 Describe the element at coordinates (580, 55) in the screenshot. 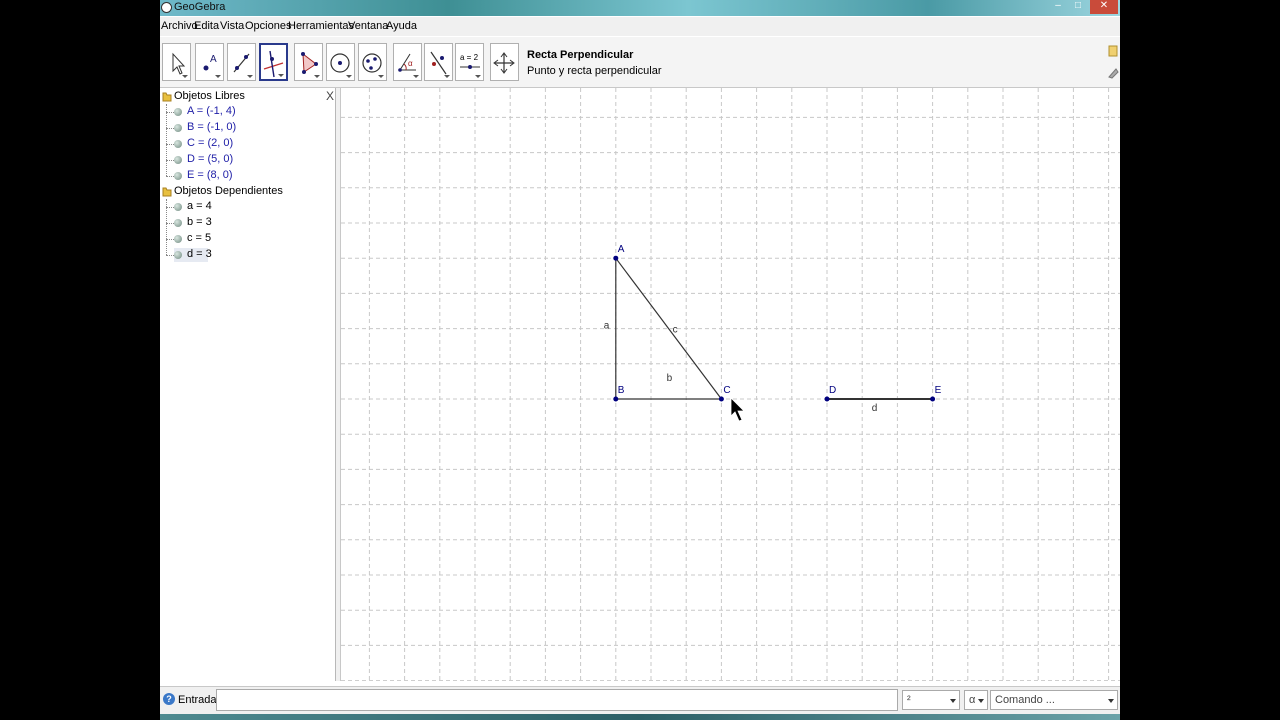

I see `active-tool-name: Recta Perpendicular` at that location.